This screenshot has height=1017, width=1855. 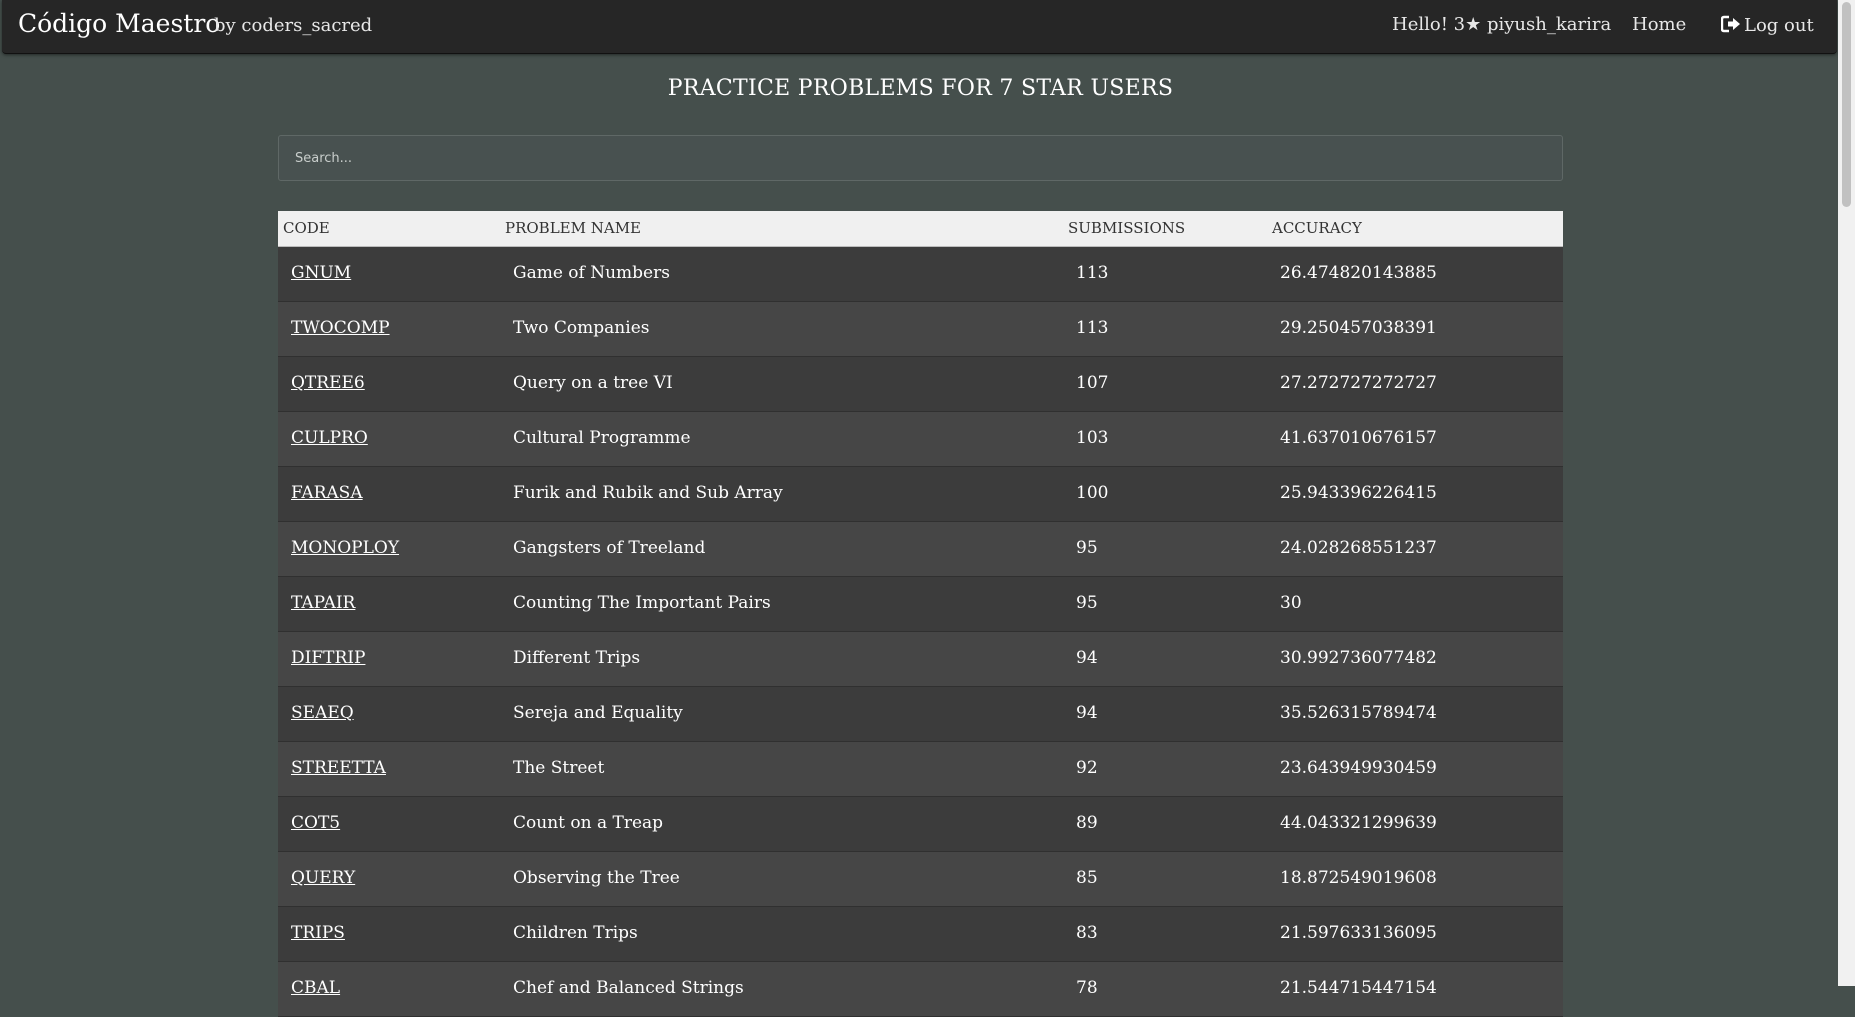 I want to click on table-row: TAPAIR Counting The Important Pairs 95 30, so click(x=920, y=604).